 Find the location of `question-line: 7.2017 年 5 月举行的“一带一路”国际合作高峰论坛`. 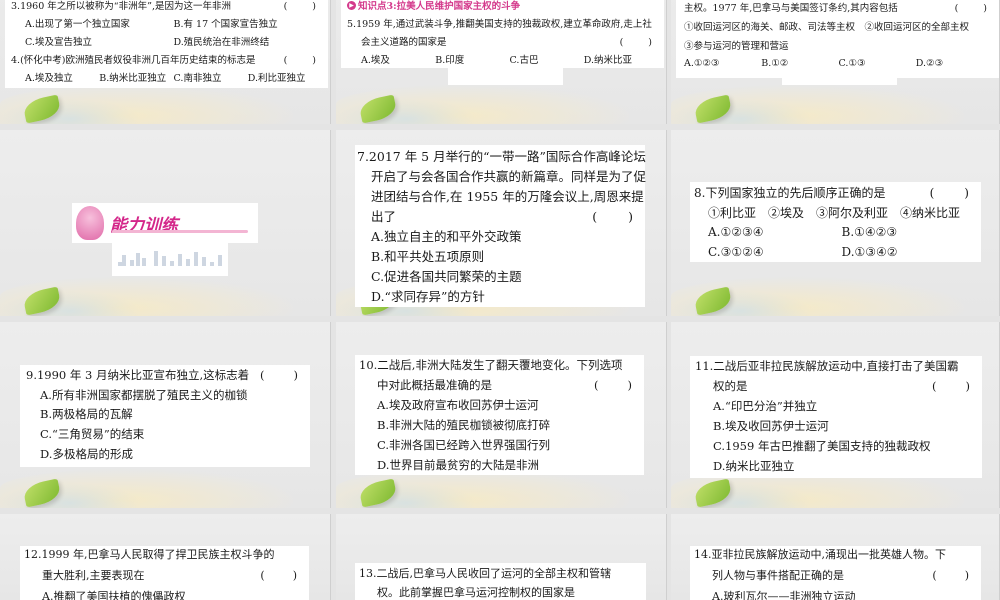

question-line: 7.2017 年 5 月举行的“一带一路”国际合作高峰论坛 is located at coordinates (500, 155).